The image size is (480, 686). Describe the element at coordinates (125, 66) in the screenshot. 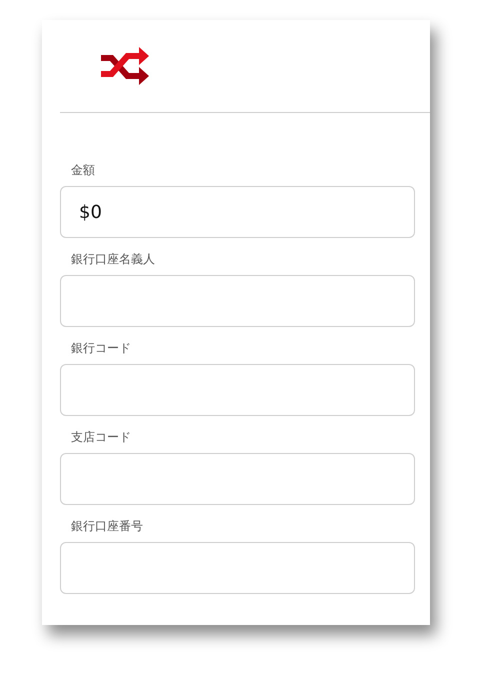

I see `crossed-arrows-icon` at that location.